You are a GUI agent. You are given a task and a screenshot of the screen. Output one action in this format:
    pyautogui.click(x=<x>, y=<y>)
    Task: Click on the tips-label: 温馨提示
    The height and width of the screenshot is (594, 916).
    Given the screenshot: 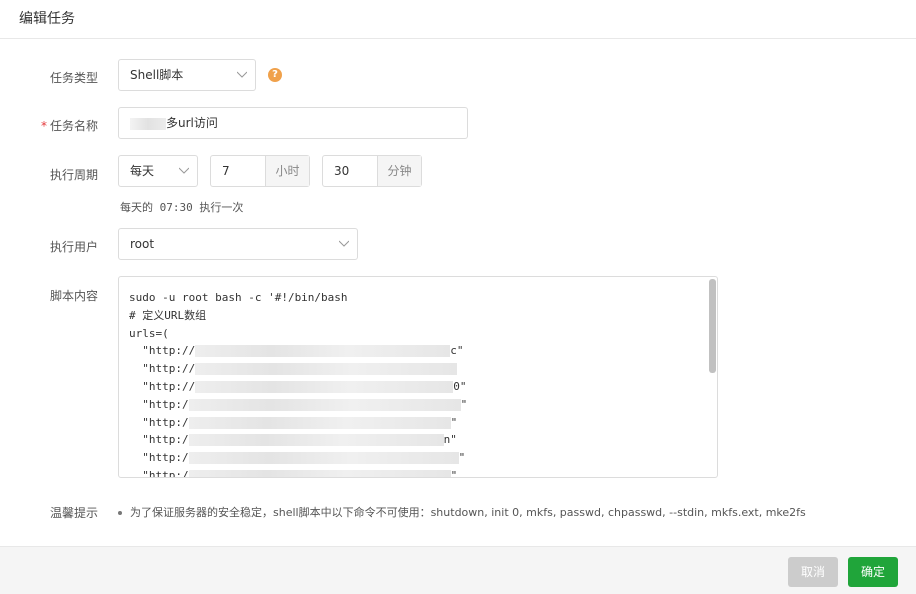 What is the action you would take?
    pyautogui.click(x=73, y=513)
    